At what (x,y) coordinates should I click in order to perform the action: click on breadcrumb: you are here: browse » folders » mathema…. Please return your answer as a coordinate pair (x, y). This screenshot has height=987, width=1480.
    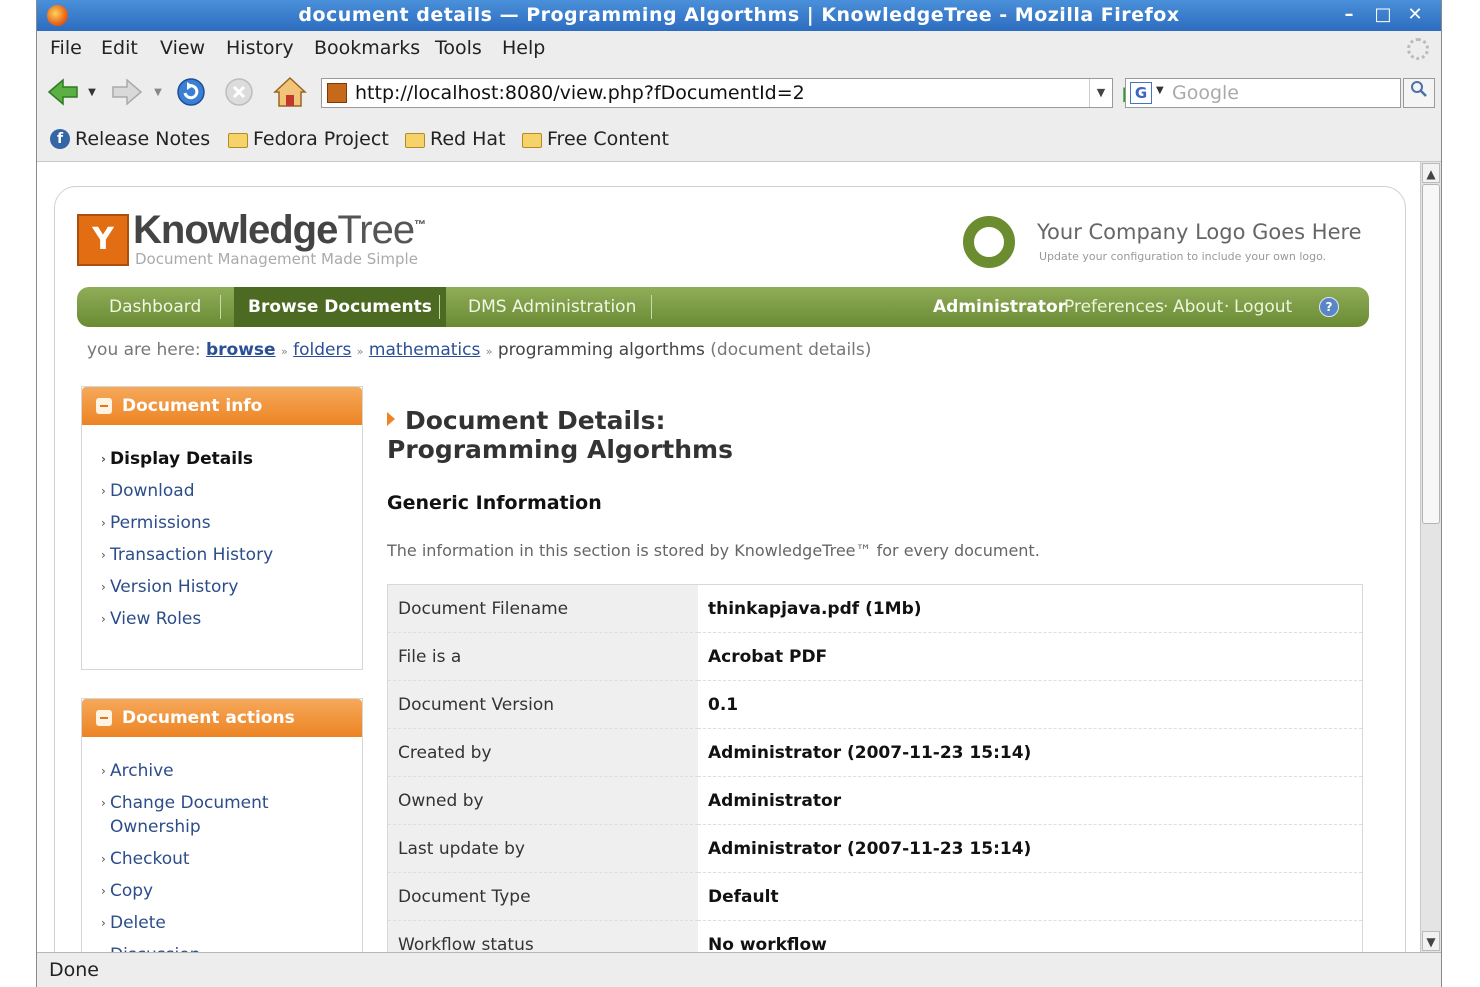
    Looking at the image, I should click on (479, 350).